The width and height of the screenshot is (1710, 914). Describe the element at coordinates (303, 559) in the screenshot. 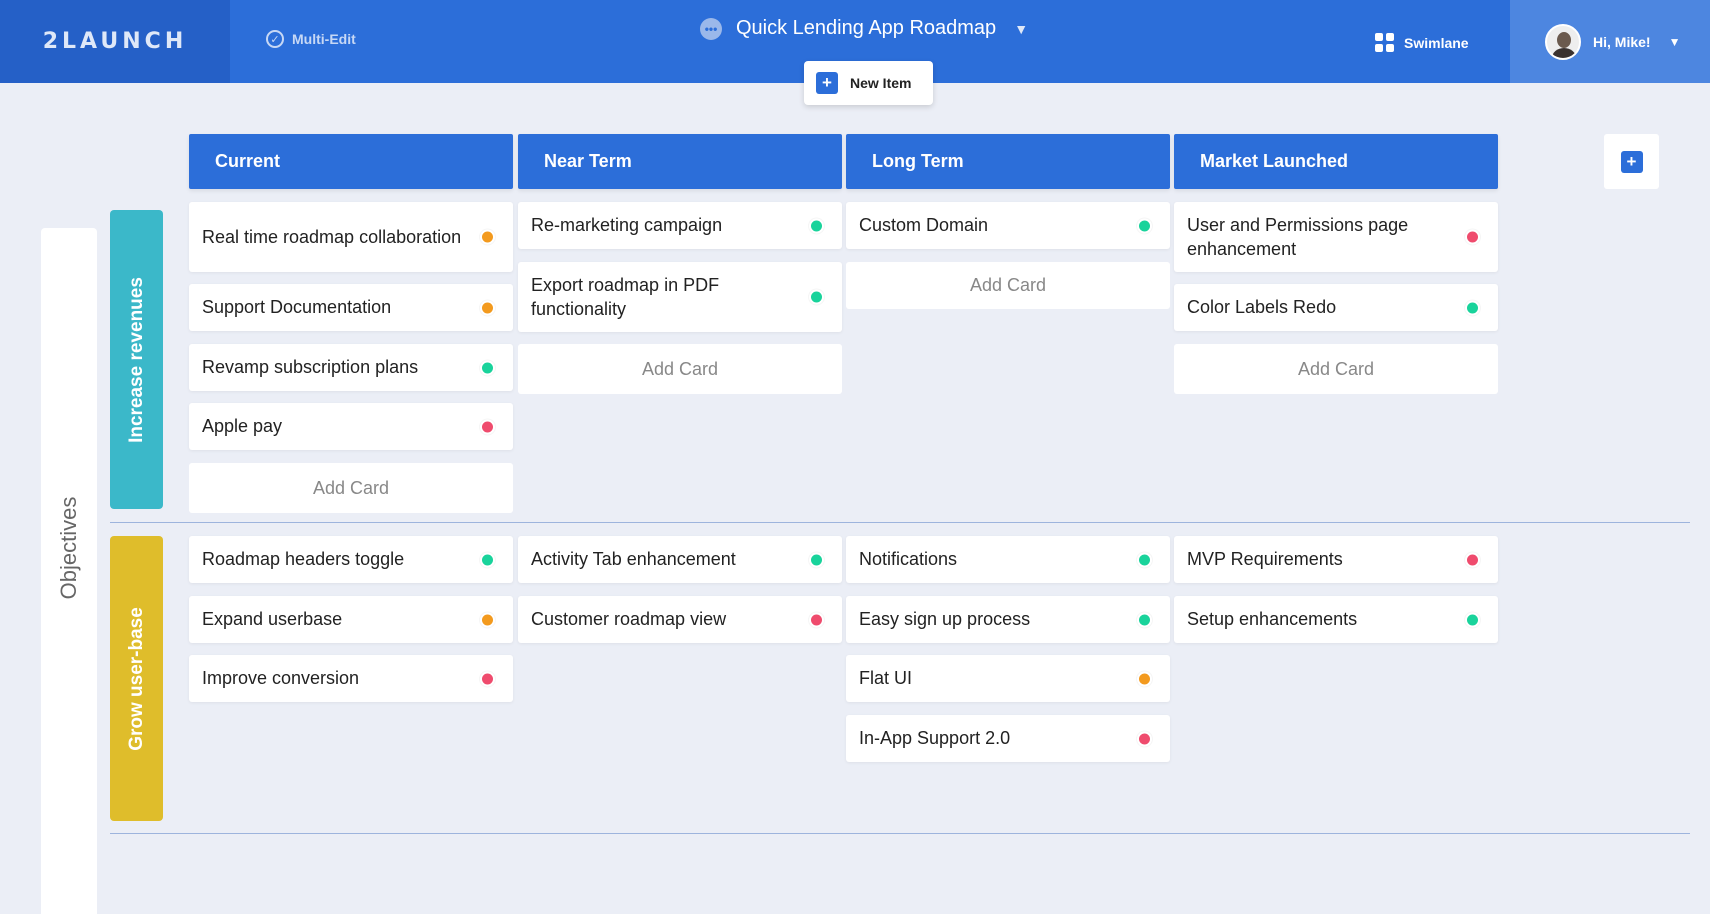

I see `card-title: Roadmap headers toggle` at that location.